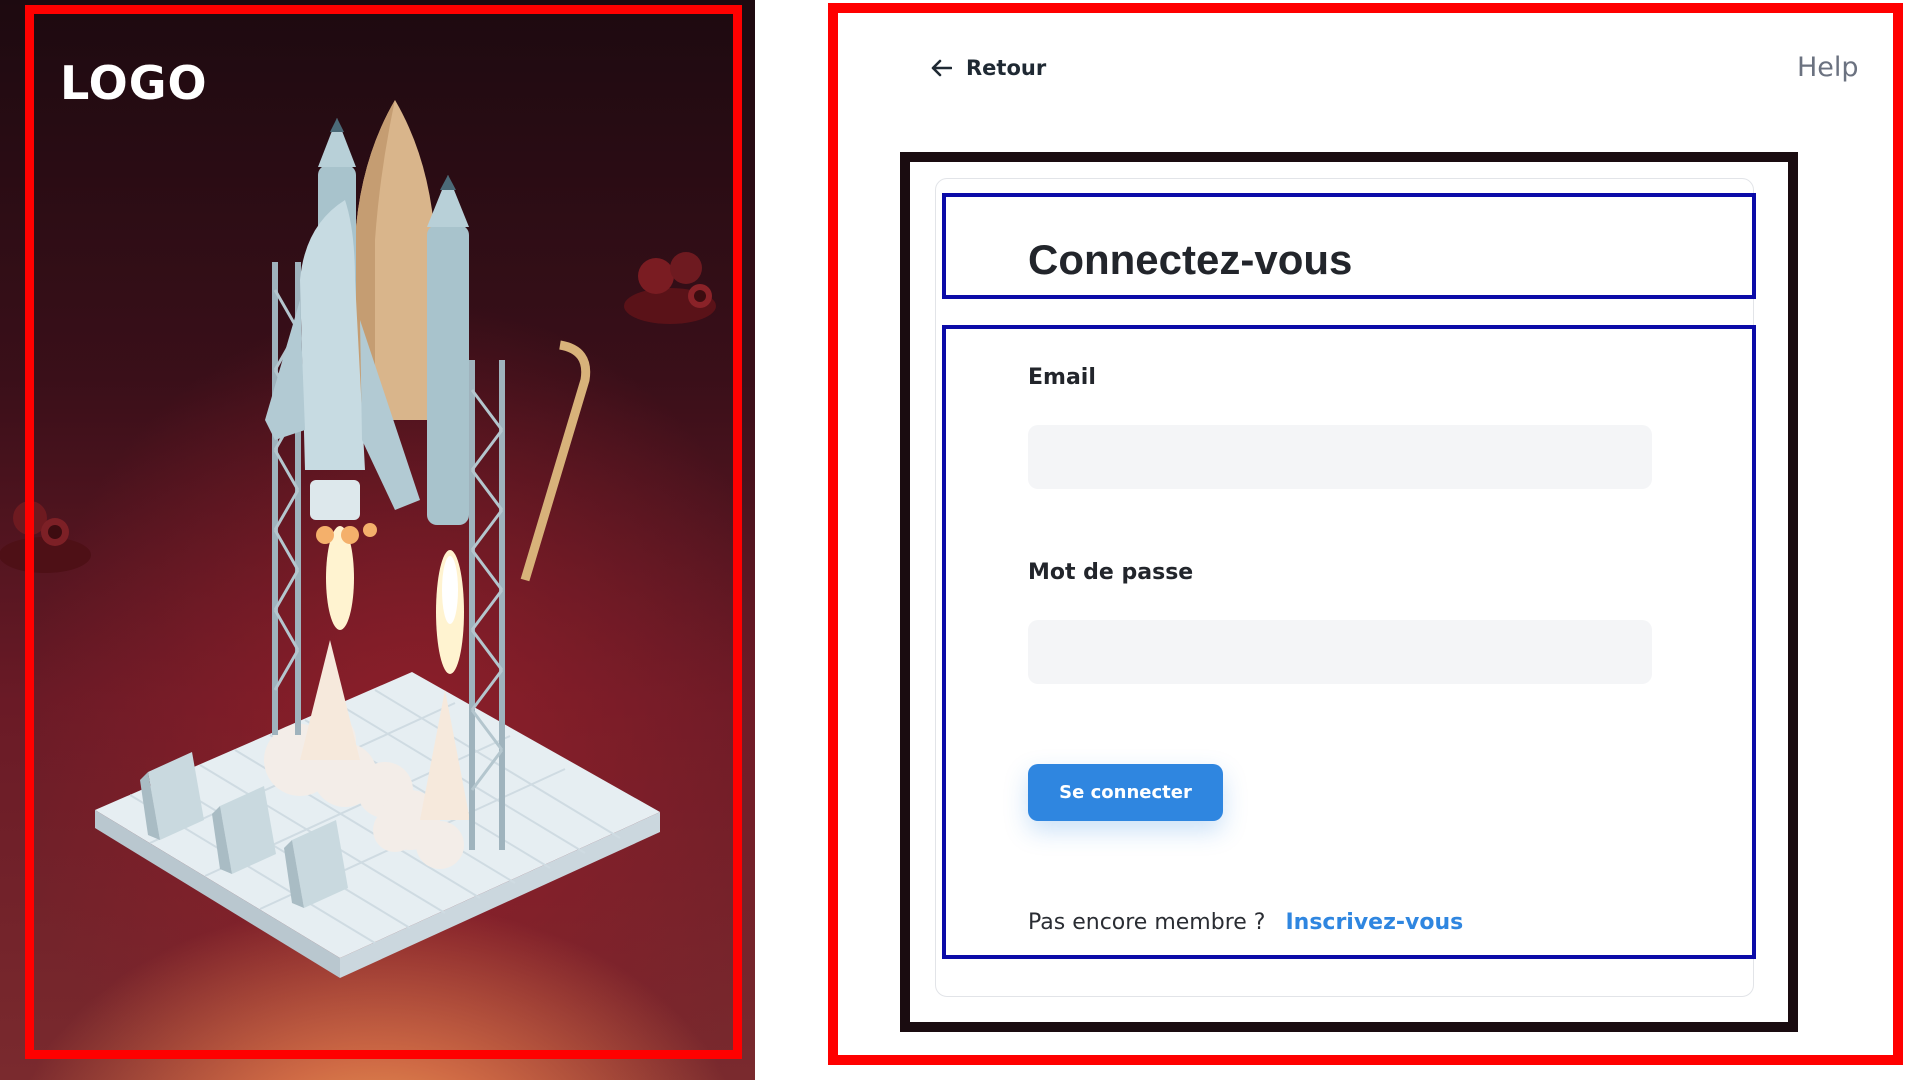 The height and width of the screenshot is (1080, 1920). I want to click on signup-row: Pas encore membre ? Inscrivez-vous, so click(1245, 922).